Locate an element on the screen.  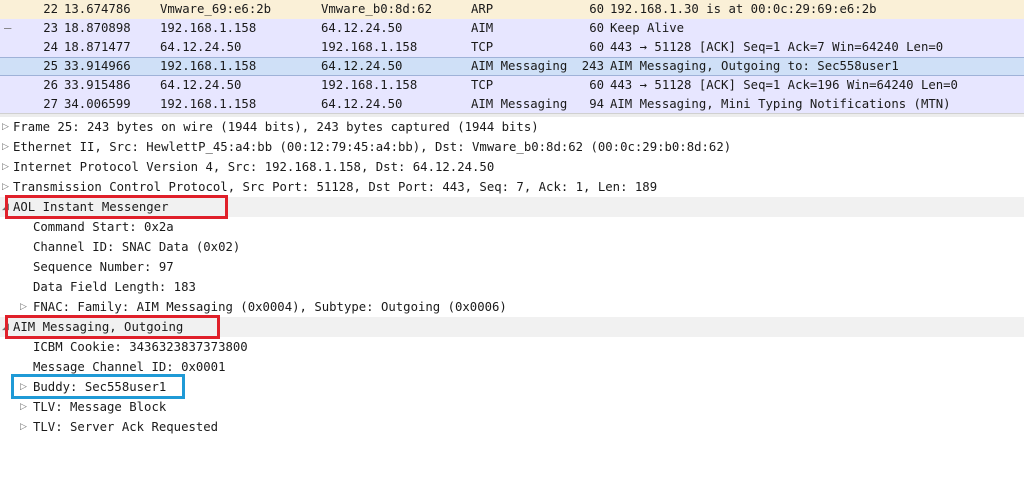
packet-time: 18.870898 is located at coordinates (97, 28).